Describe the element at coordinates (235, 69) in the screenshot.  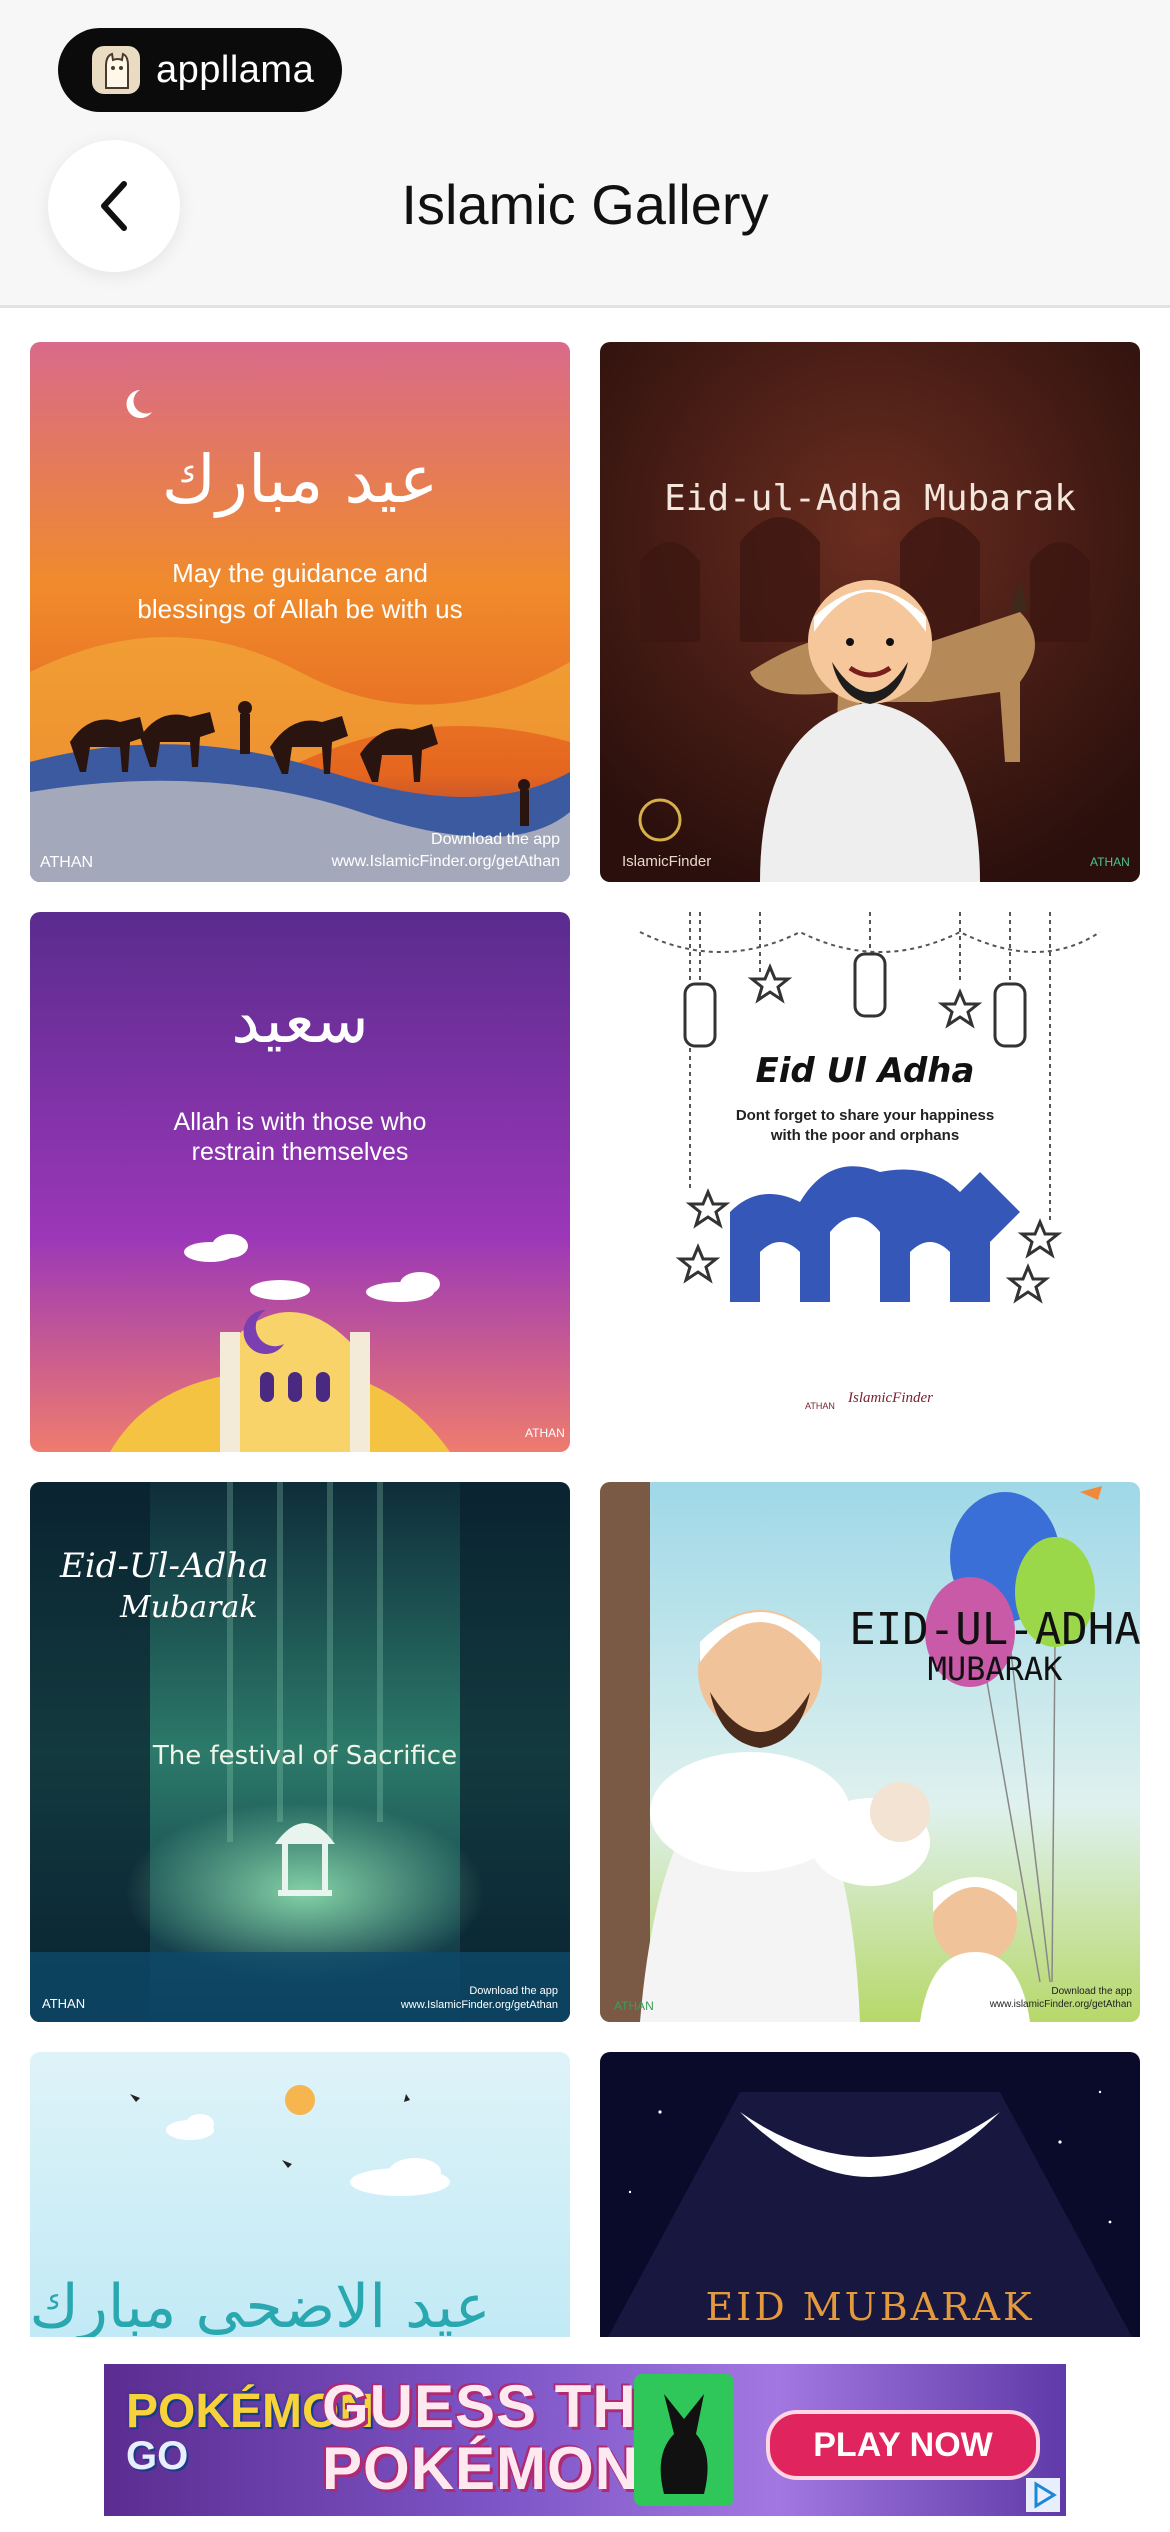
I see `brand-name: appllama` at that location.